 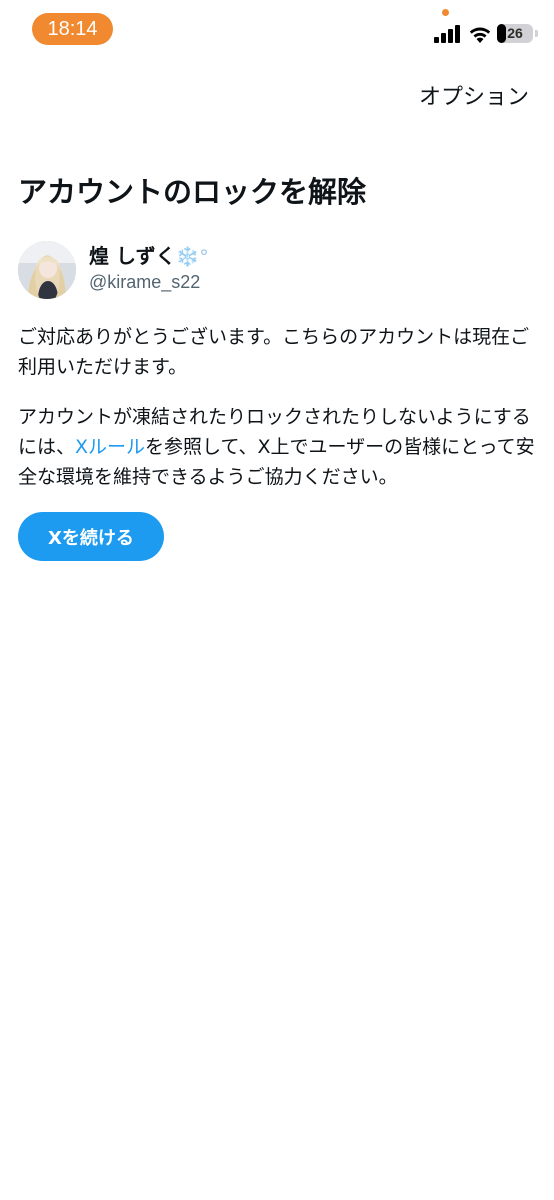 What do you see at coordinates (277, 29) in the screenshot?
I see `status-bar: 18:14 26` at bounding box center [277, 29].